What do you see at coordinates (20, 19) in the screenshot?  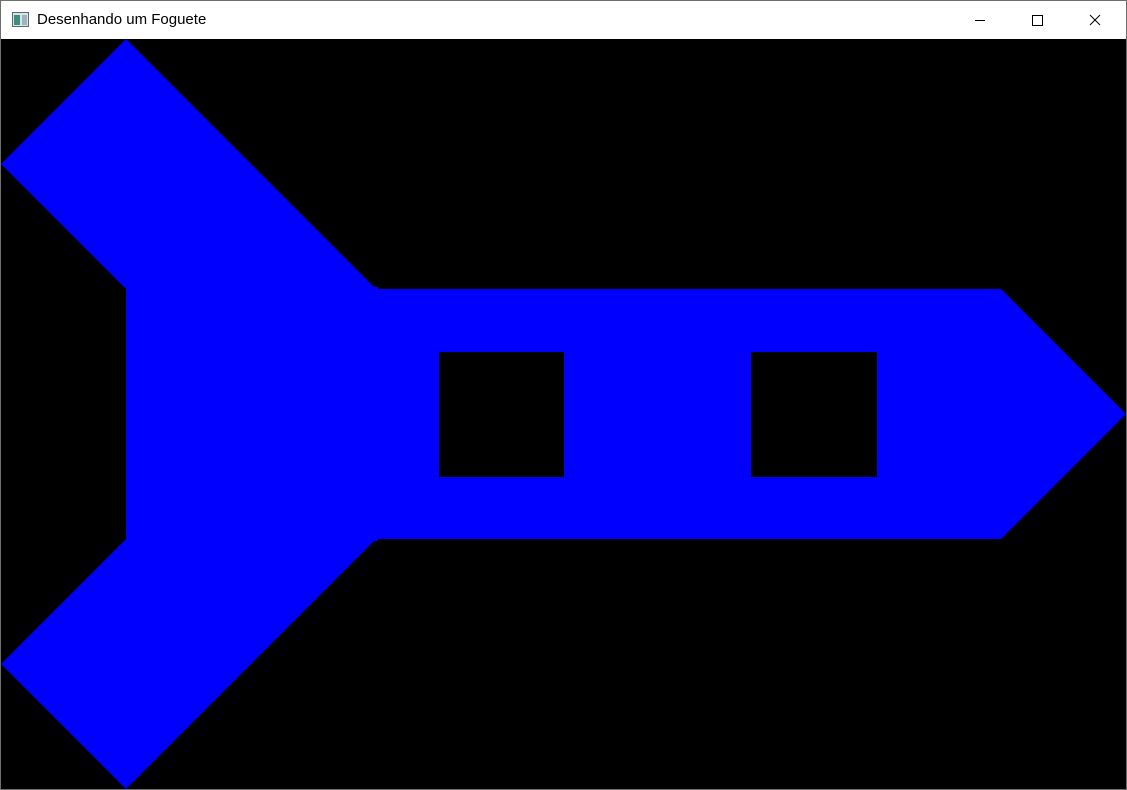 I see `app-icon` at bounding box center [20, 19].